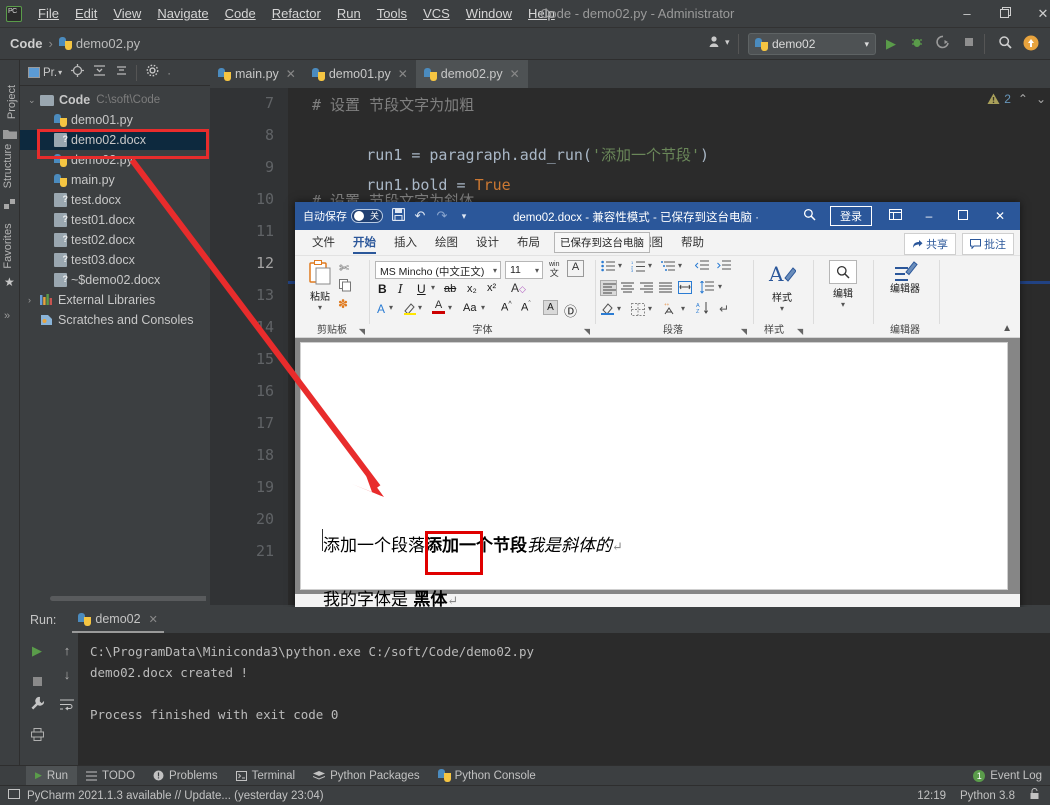  Describe the element at coordinates (1016, 99) in the screenshot. I see `editor-inspection-widget: 2 ⌃ ⌄` at that location.